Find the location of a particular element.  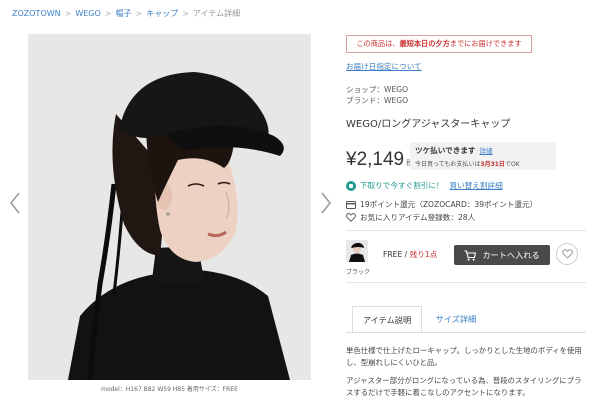

favorites-row: お気に入りアイテム登録数：28人 is located at coordinates (410, 217).